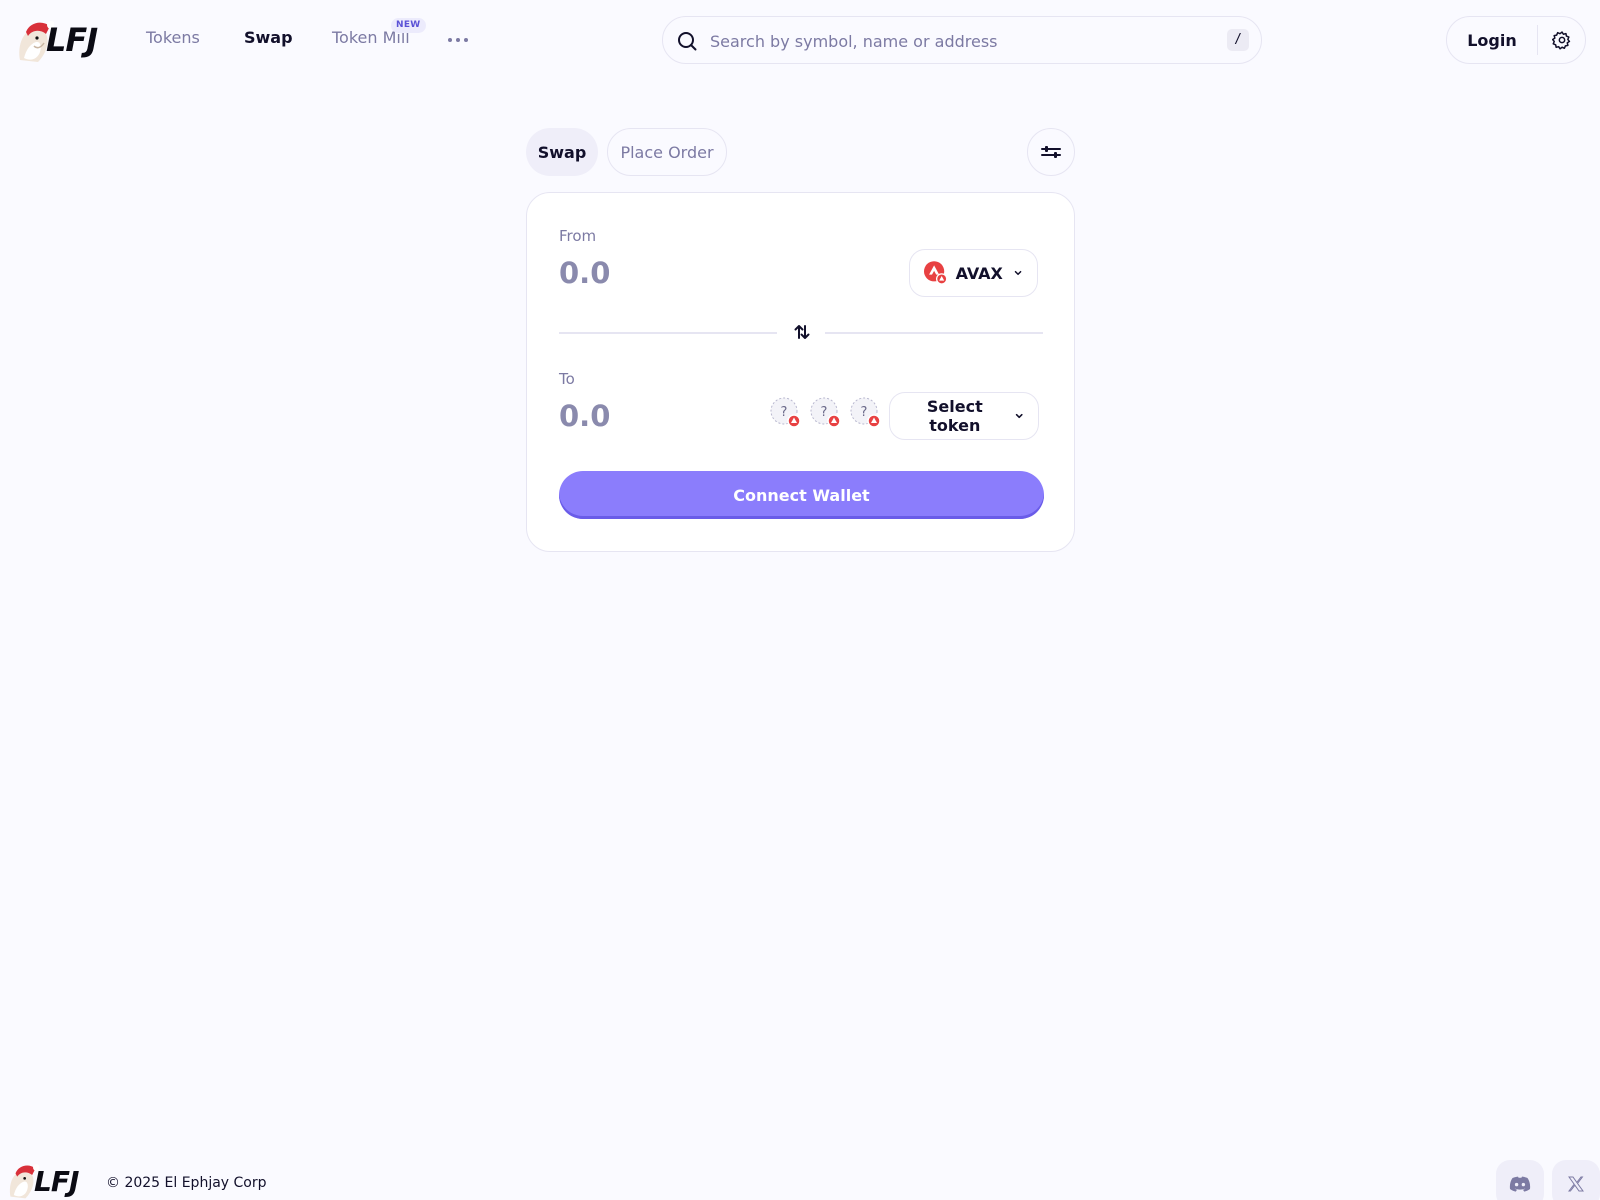 This screenshot has height=1200, width=1600. What do you see at coordinates (936, 273) in the screenshot?
I see `avax-token-icon` at bounding box center [936, 273].